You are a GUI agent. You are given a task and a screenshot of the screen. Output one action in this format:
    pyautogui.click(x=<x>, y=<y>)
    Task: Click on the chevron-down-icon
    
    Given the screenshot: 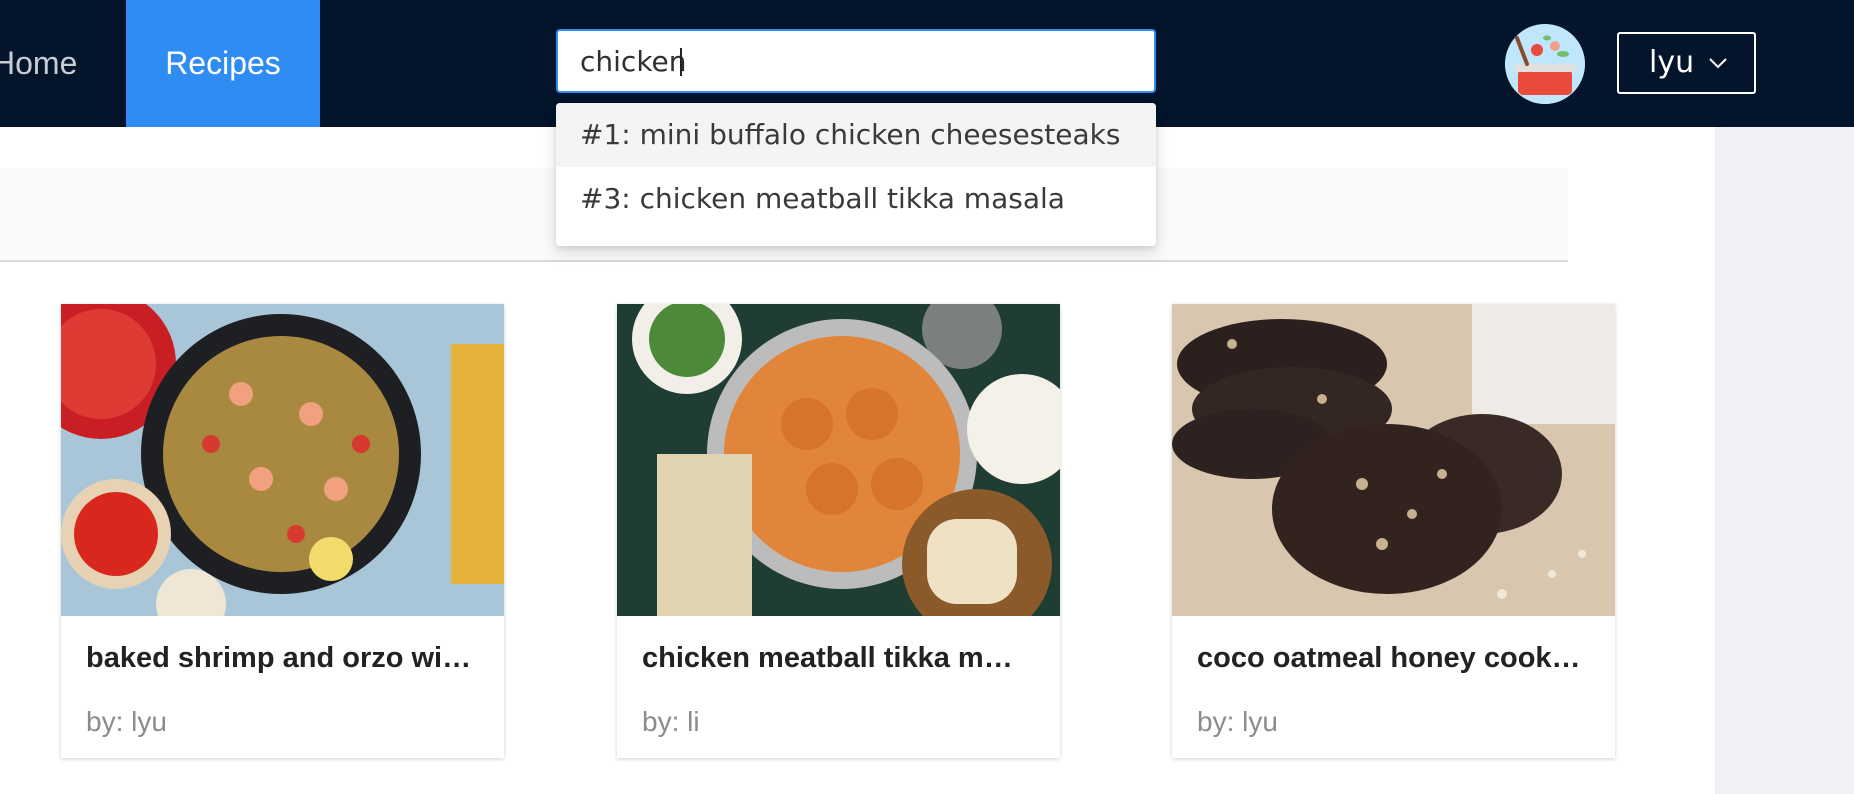 What is the action you would take?
    pyautogui.click(x=1718, y=63)
    